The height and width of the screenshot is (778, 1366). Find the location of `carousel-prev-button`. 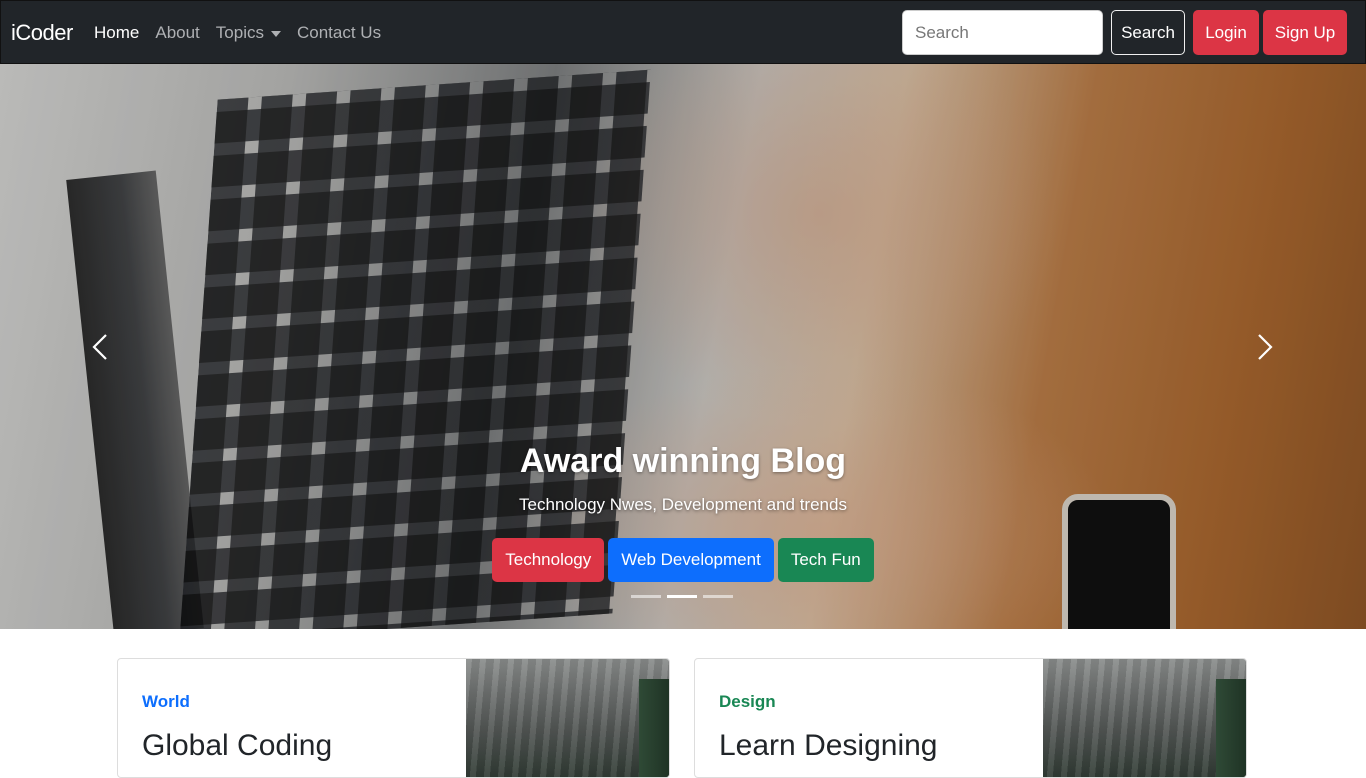

carousel-prev-button is located at coordinates (101, 347).